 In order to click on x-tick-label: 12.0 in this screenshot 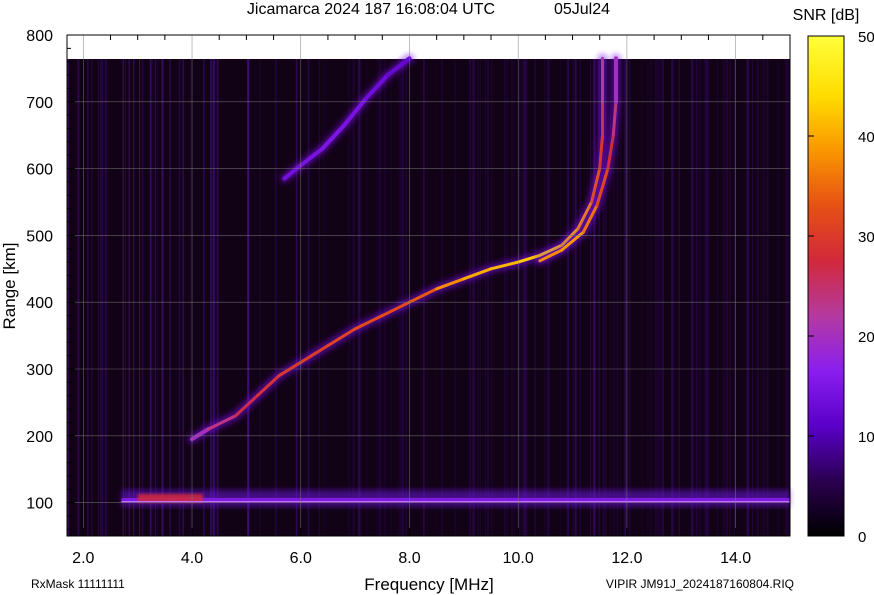, I will do `click(626, 558)`.